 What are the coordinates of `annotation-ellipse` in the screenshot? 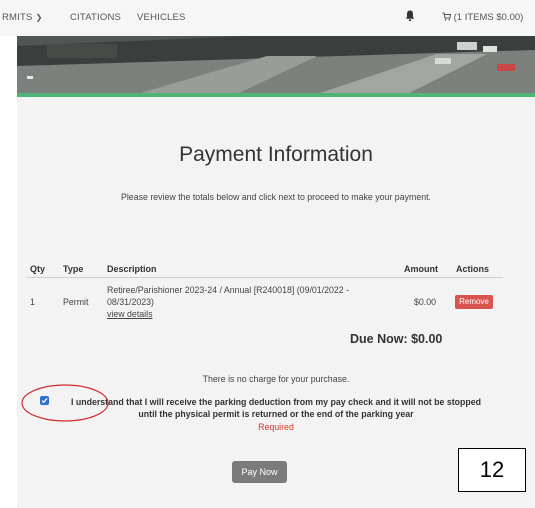 It's located at (65, 403).